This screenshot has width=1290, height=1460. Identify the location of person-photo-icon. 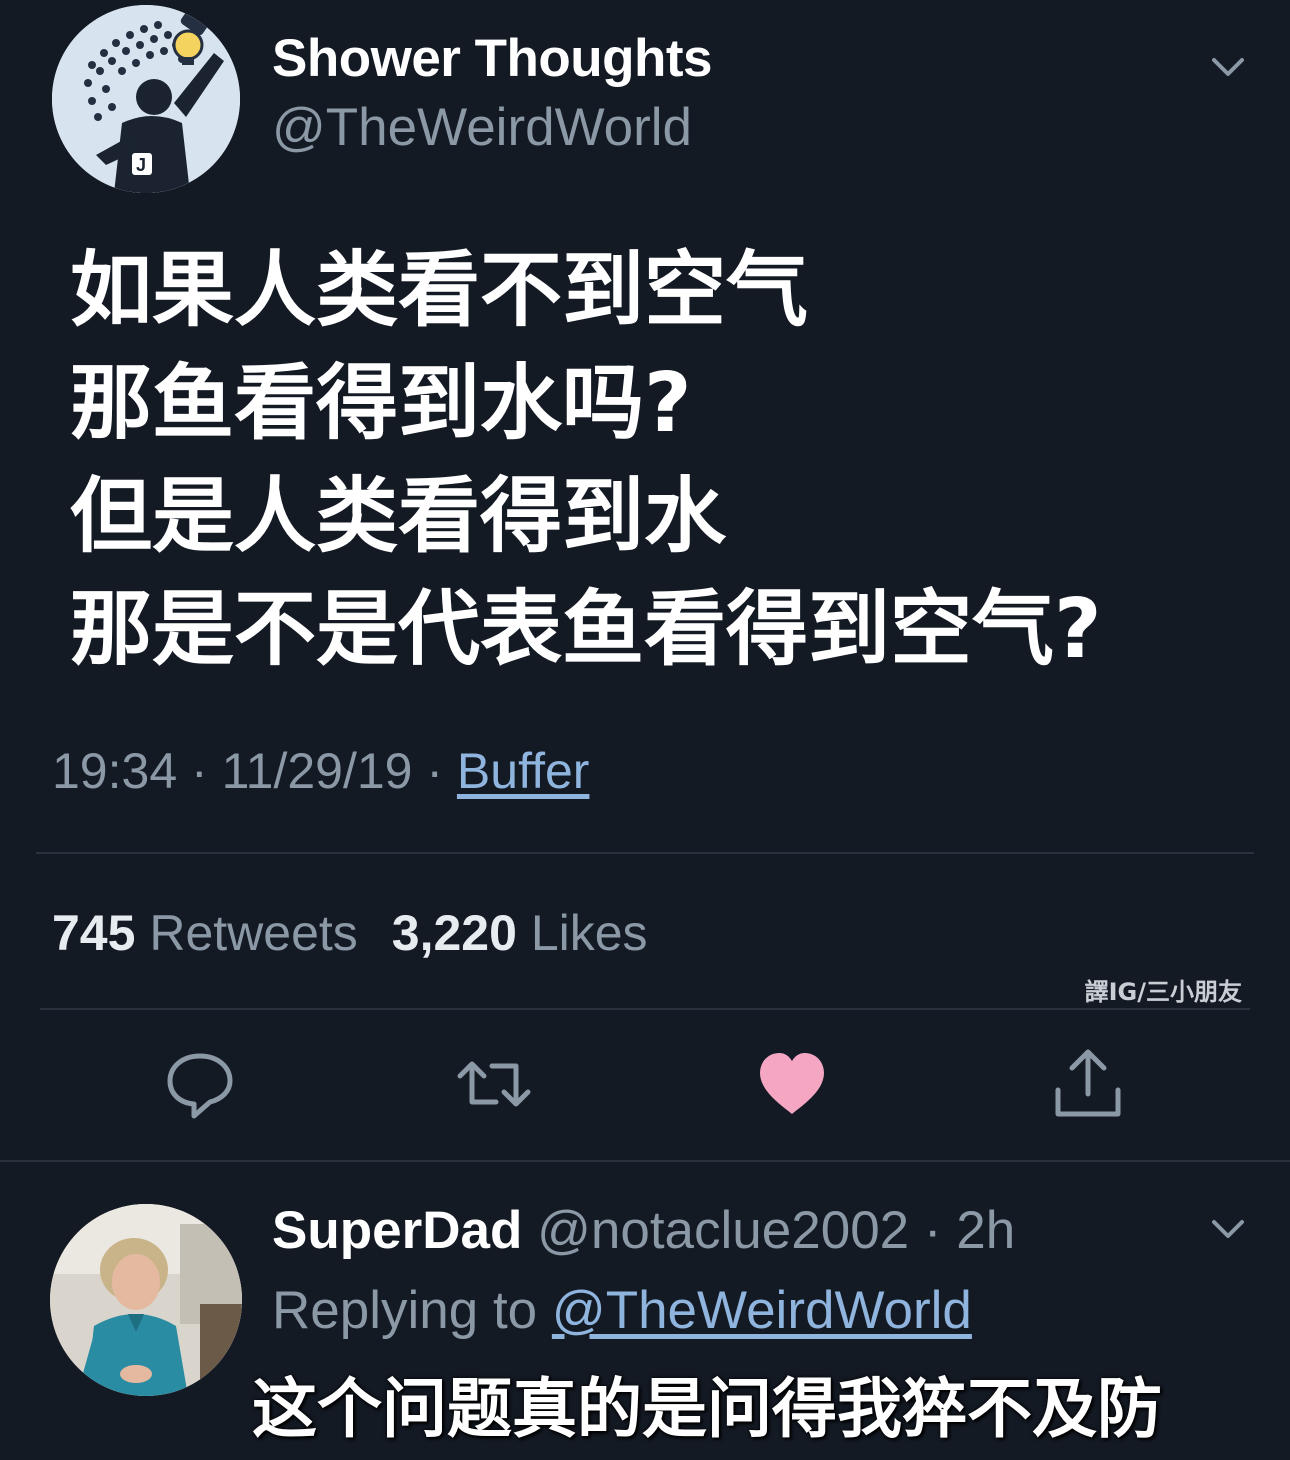
(146, 1300).